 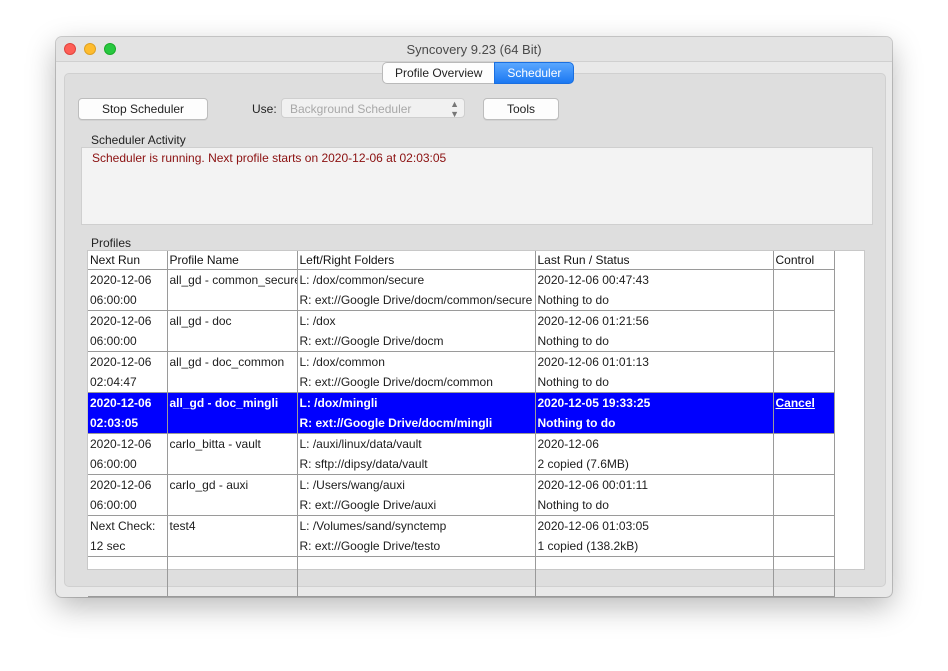 I want to click on column-header-profile-name: Profile Name, so click(x=232, y=260).